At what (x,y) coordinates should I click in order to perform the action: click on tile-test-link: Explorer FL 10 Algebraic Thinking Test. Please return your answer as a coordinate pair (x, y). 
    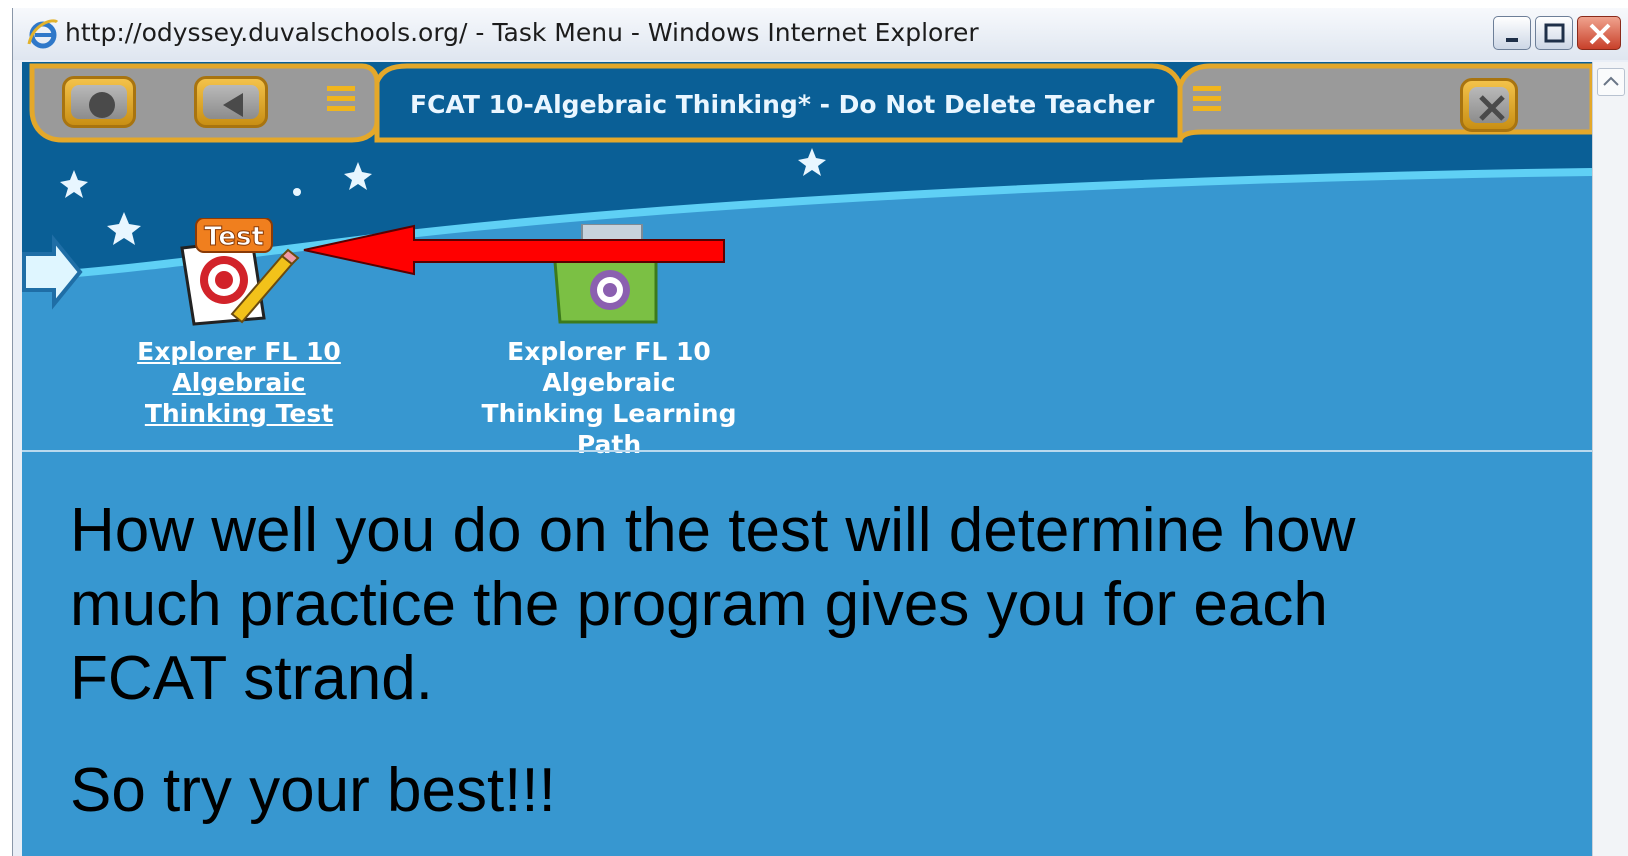
    Looking at the image, I should click on (239, 382).